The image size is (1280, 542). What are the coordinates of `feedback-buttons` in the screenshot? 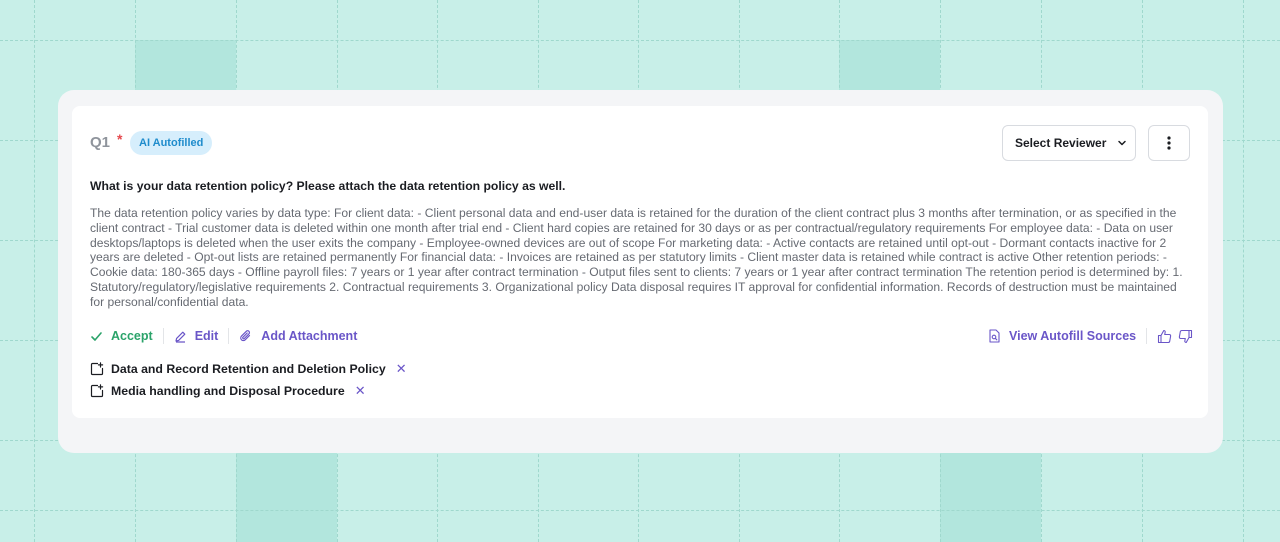 It's located at (1175, 336).